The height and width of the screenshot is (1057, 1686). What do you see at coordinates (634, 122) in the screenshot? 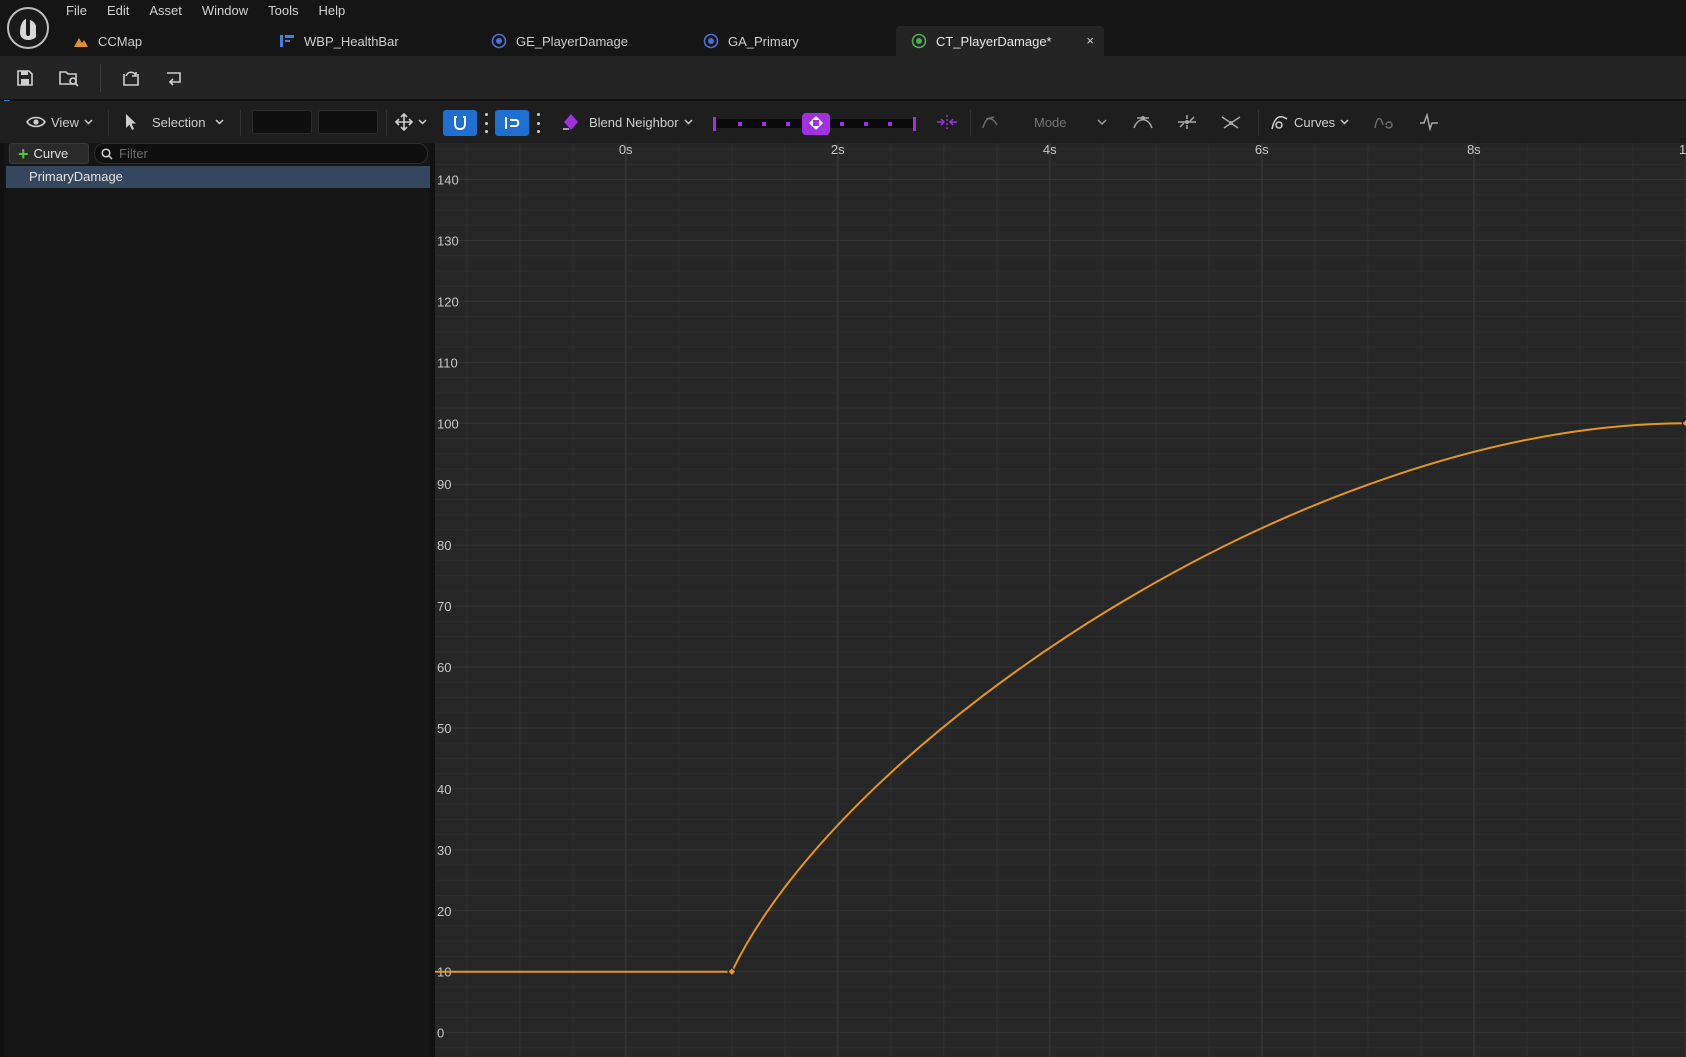
I see `blend-label: Blend Neighbor` at bounding box center [634, 122].